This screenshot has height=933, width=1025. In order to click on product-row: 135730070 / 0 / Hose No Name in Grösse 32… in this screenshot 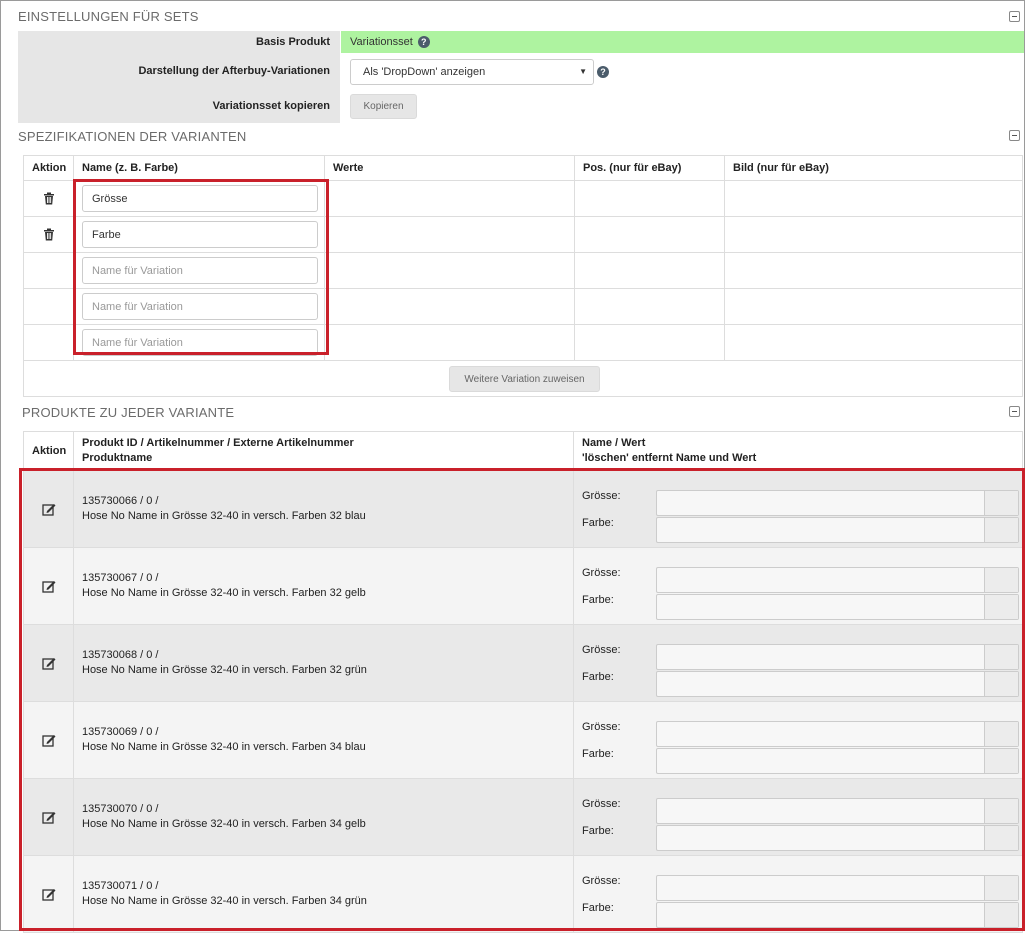, I will do `click(523, 817)`.